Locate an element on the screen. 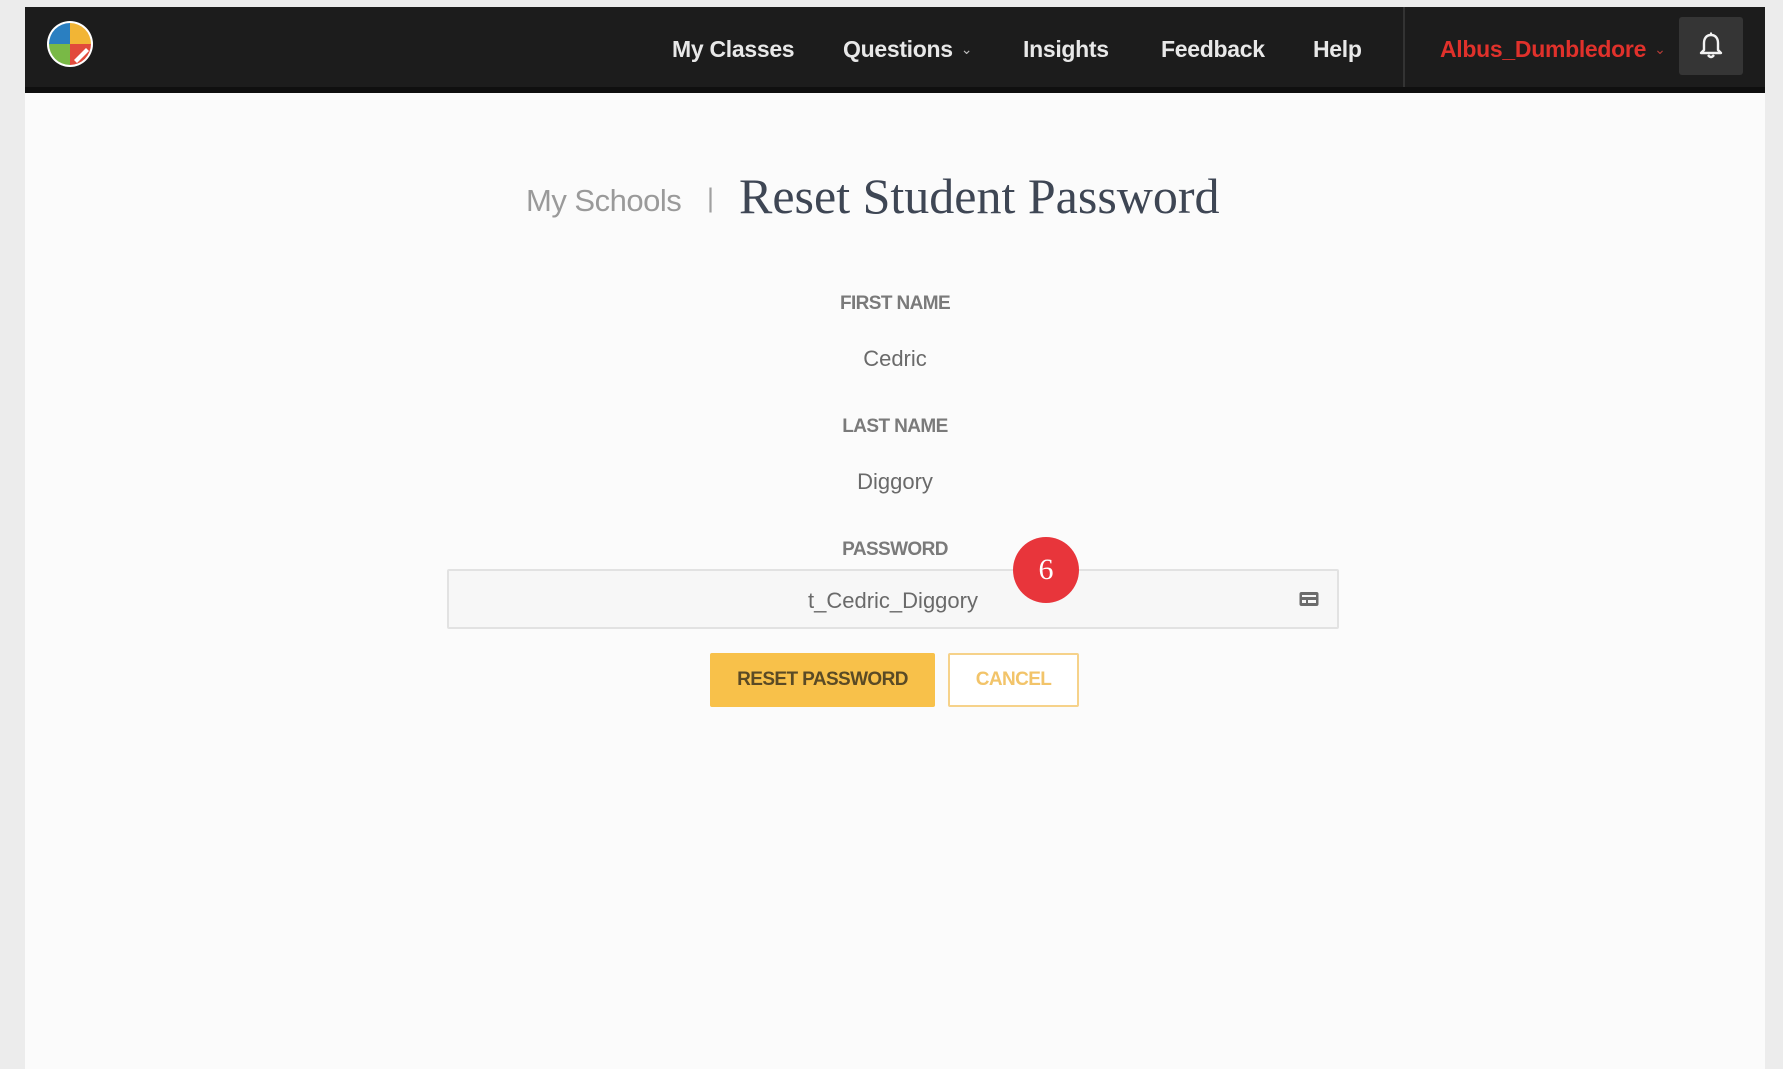 The image size is (1783, 1069). nav-my-classes: My Classes is located at coordinates (733, 49).